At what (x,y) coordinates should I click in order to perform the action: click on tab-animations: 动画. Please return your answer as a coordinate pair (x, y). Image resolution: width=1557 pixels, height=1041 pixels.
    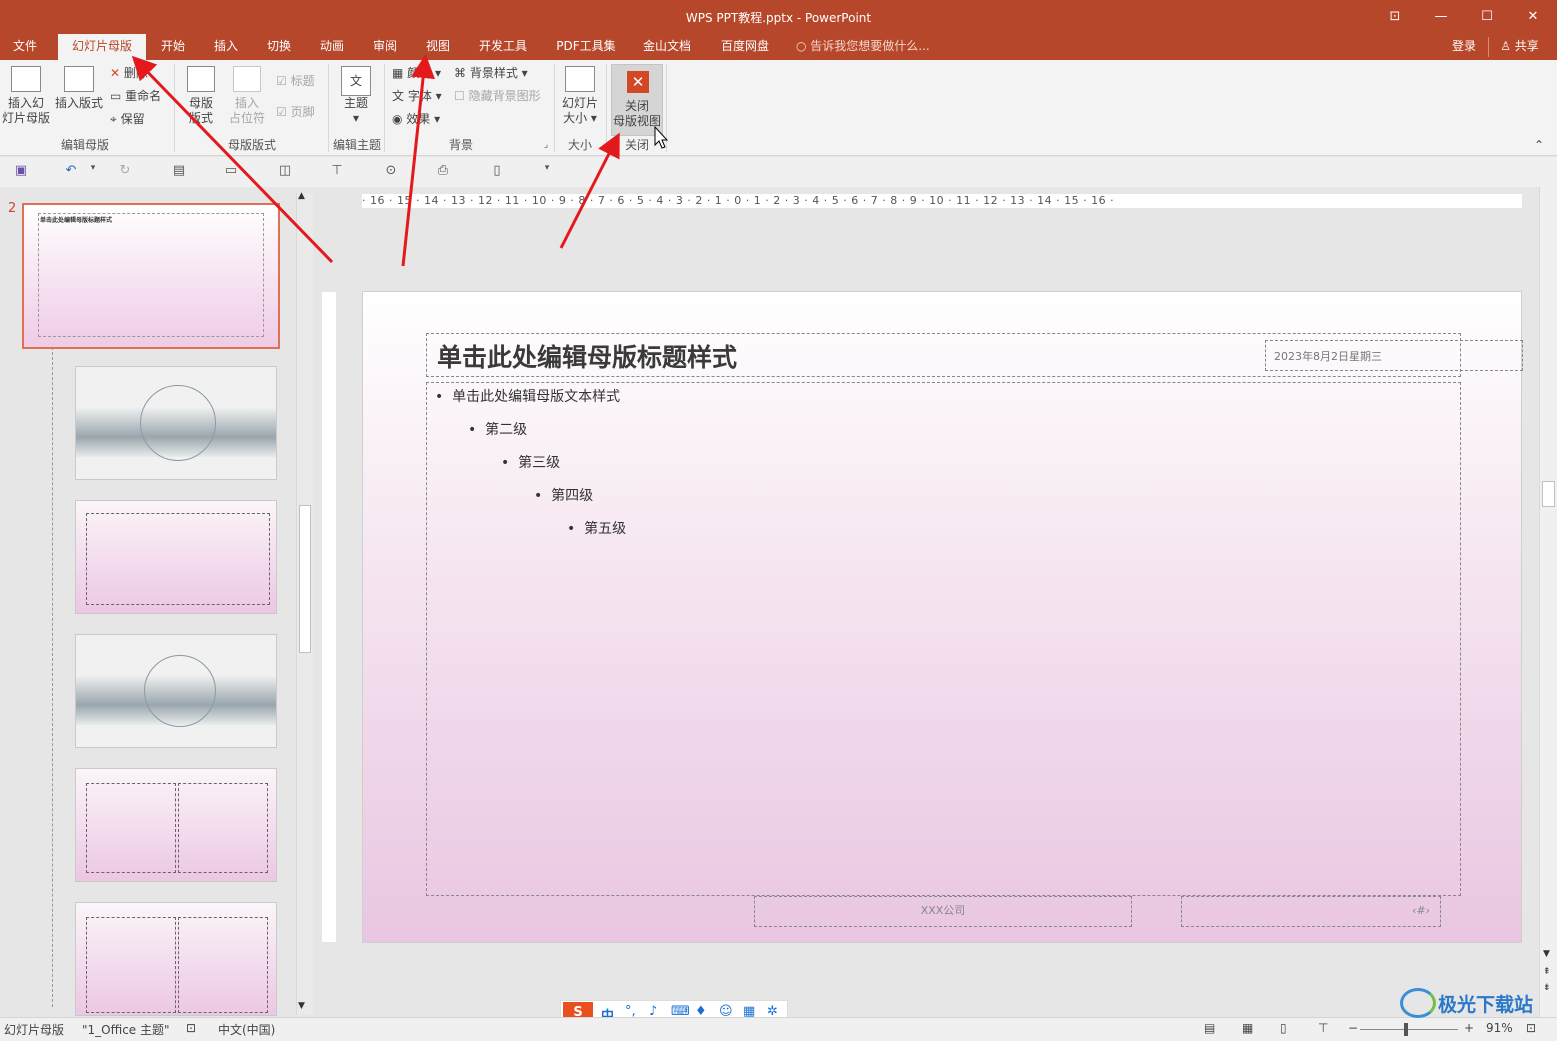
    Looking at the image, I should click on (332, 47).